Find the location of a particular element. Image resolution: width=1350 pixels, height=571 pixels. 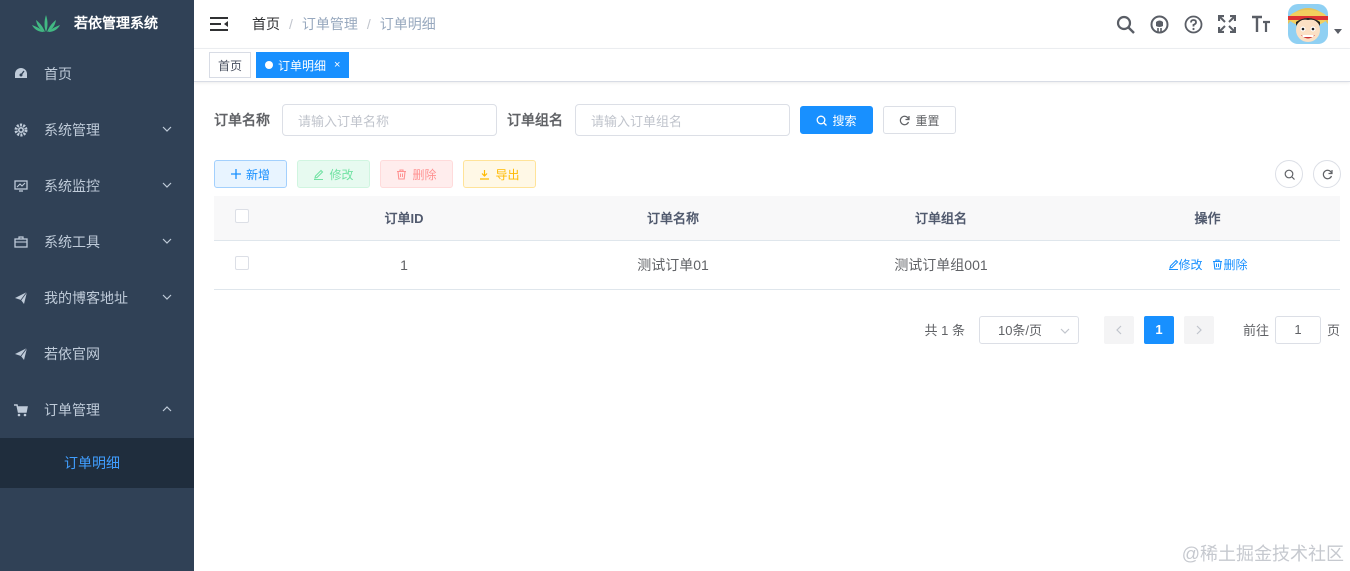

sidebar-item-label: 系统监控 is located at coordinates (72, 186).